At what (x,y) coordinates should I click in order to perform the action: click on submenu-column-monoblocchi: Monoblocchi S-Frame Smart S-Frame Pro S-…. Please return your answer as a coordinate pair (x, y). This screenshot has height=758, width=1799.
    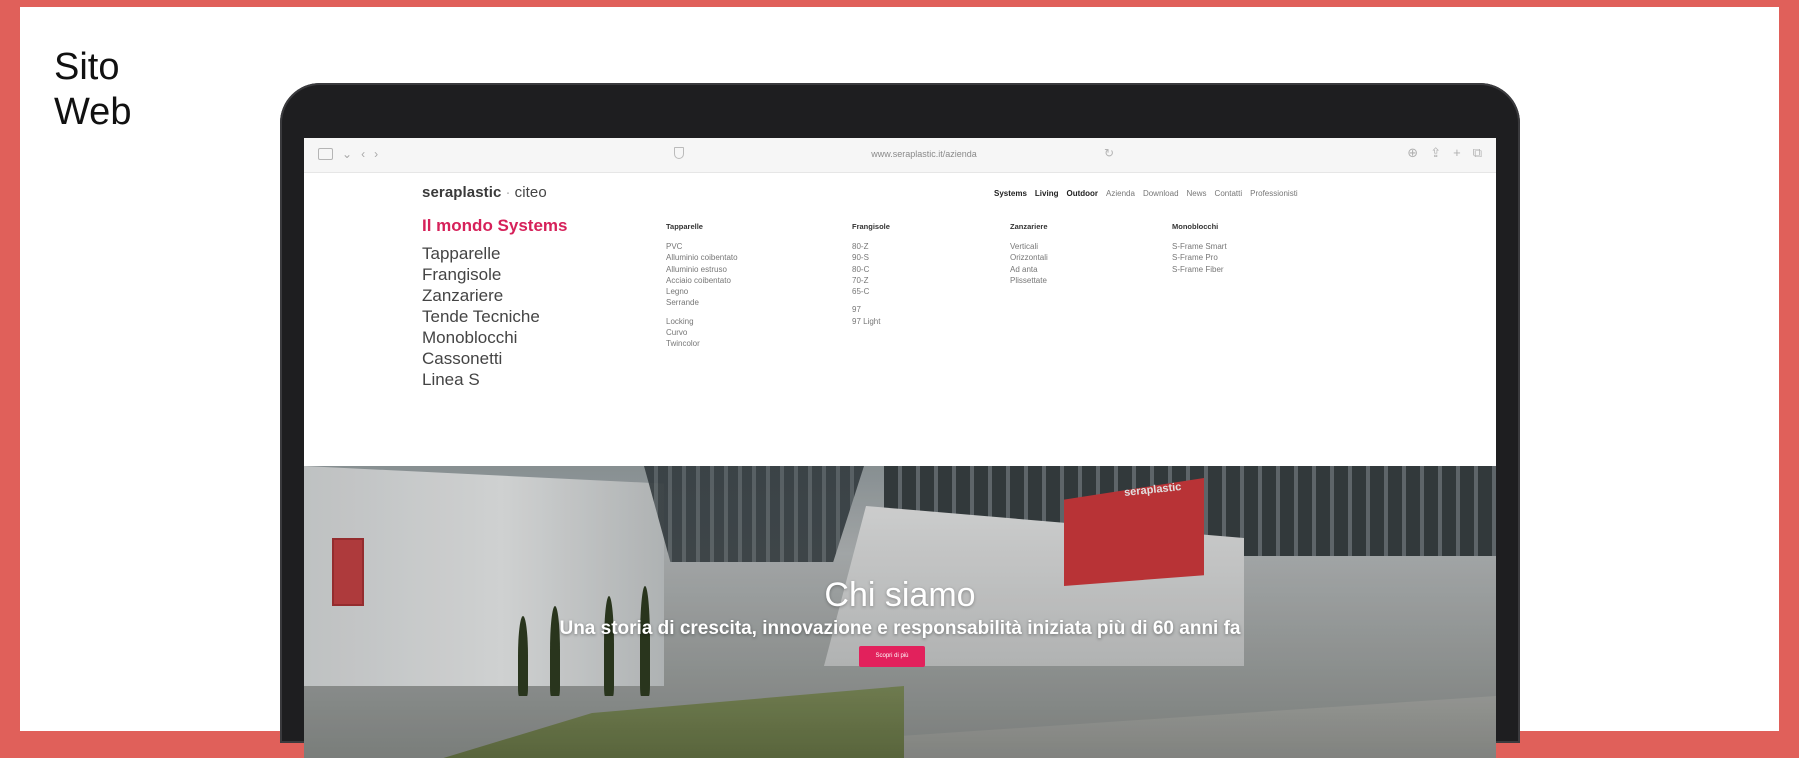
    Looking at the image, I should click on (1199, 248).